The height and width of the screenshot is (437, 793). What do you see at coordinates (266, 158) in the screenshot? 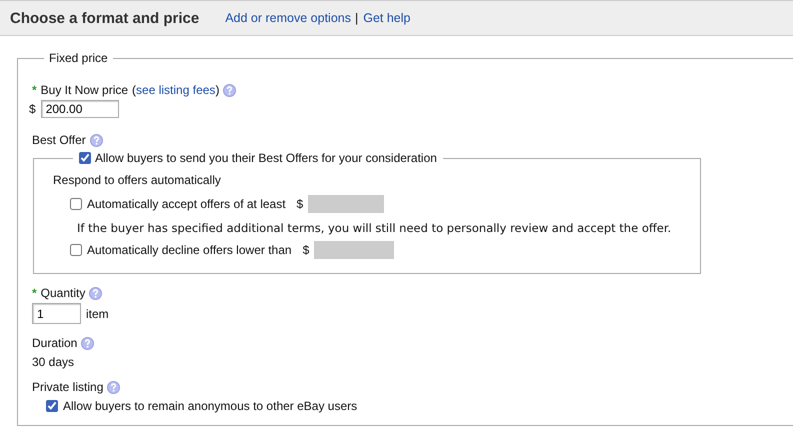
I see `checkbox-label: Allow buyers to send you their Best Offers for your consideration` at bounding box center [266, 158].